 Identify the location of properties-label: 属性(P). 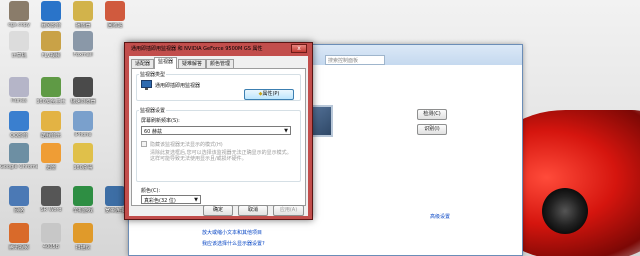
(271, 94).